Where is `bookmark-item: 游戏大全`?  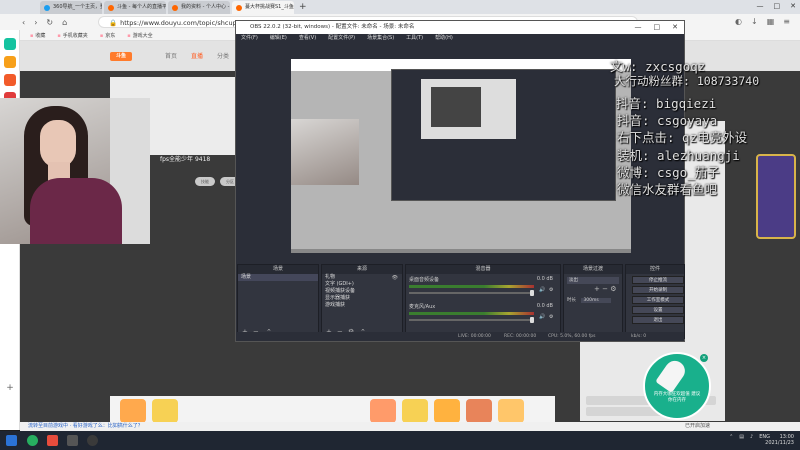
bookmark-item: 游戏大全 is located at coordinates (140, 35).